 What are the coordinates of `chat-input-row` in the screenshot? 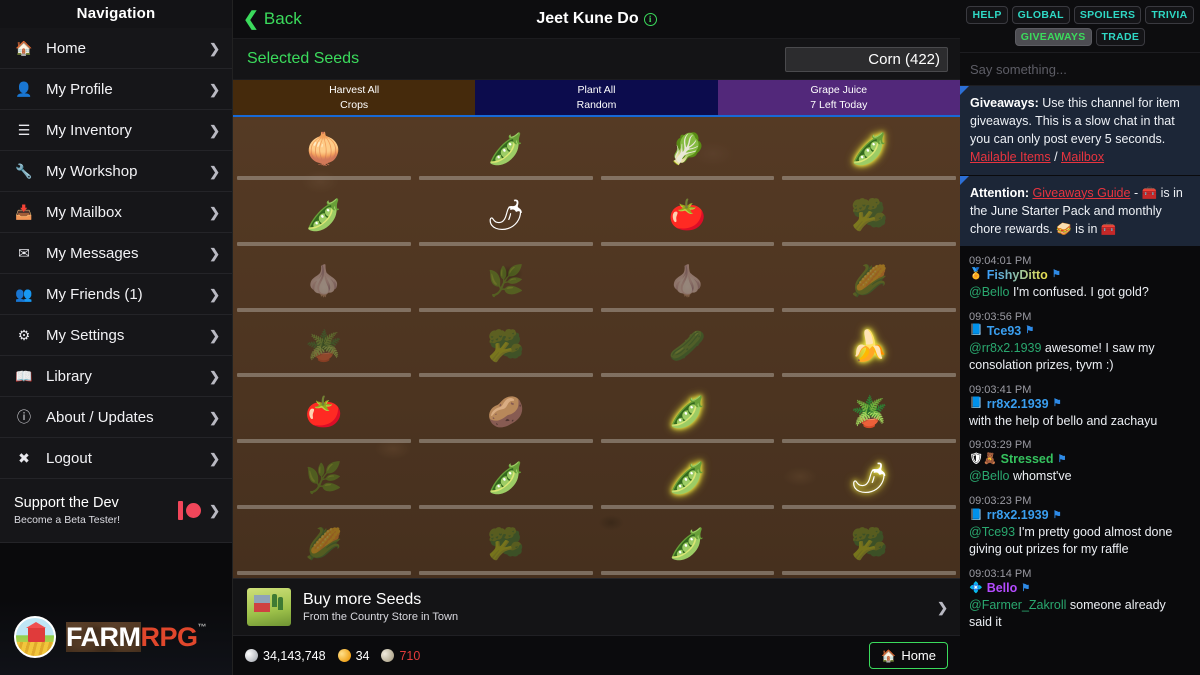 It's located at (1080, 69).